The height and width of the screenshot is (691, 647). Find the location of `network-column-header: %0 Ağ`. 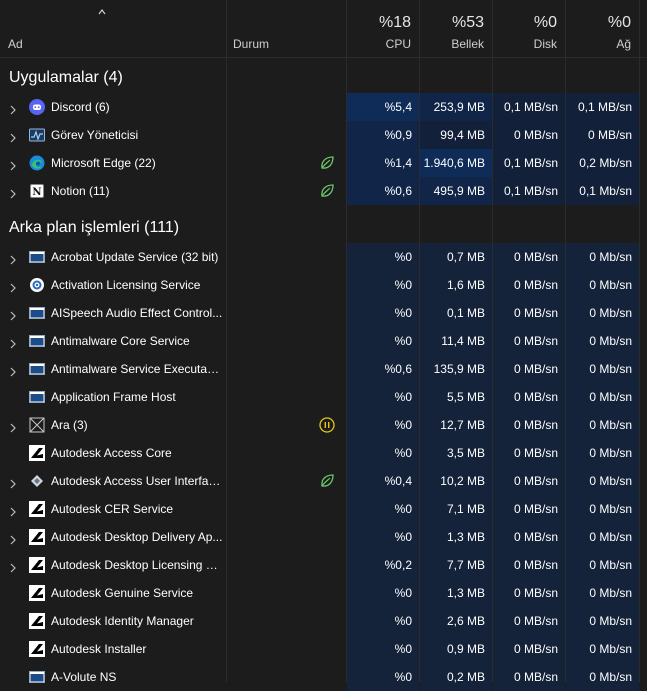

network-column-header: %0 Ağ is located at coordinates (602, 29).